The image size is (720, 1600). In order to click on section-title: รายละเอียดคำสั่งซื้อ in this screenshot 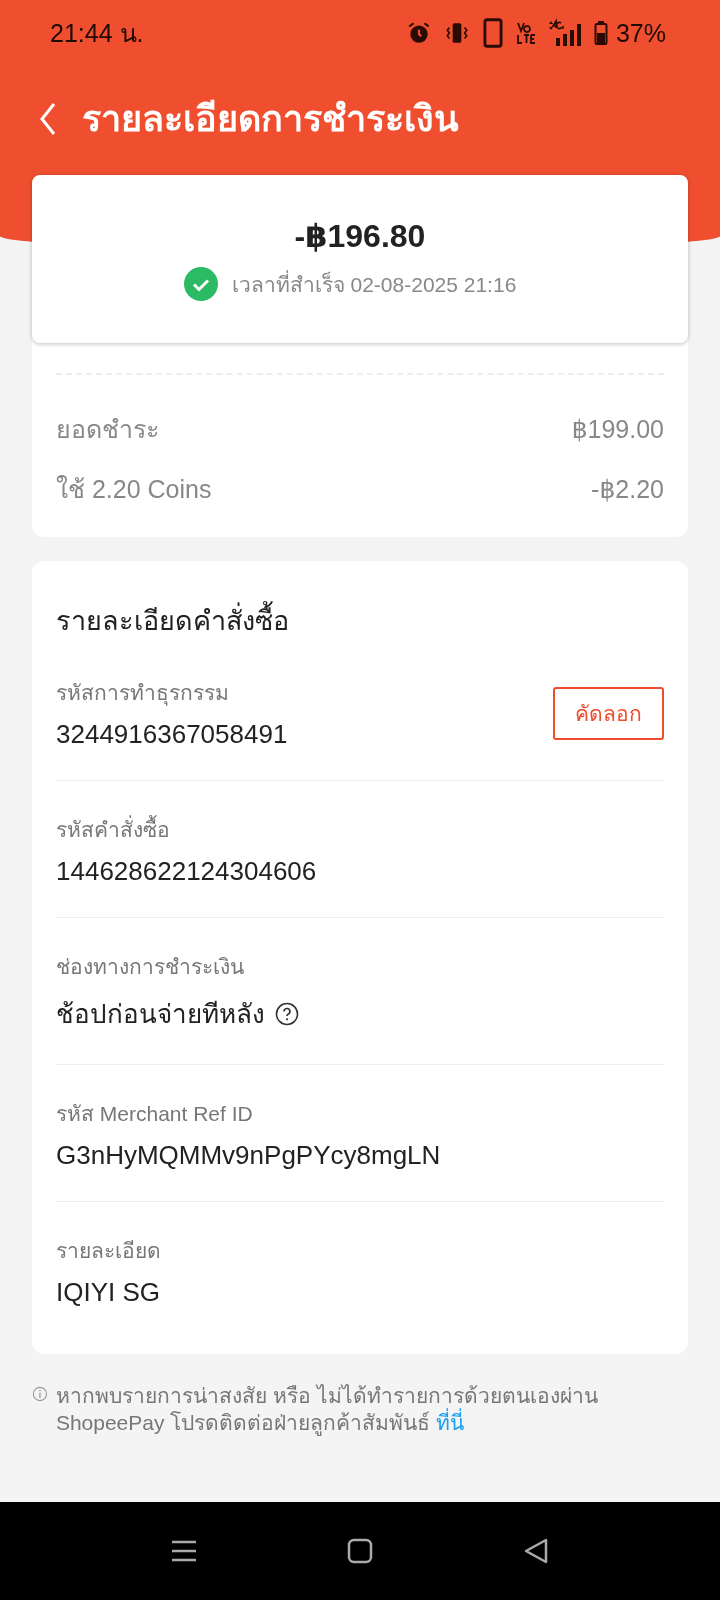, I will do `click(360, 620)`.